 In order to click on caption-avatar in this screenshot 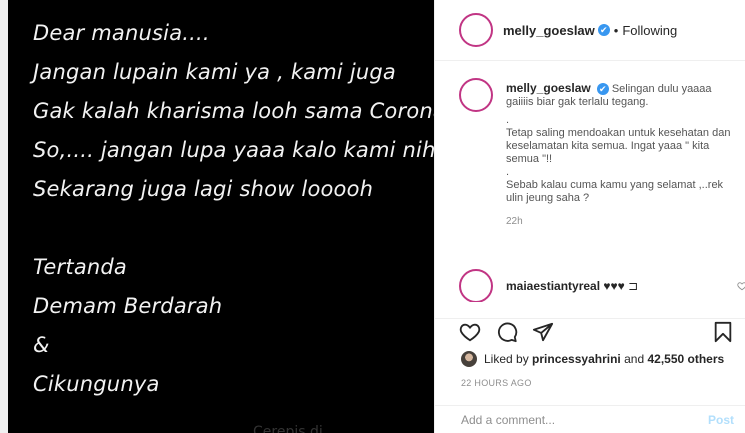, I will do `click(476, 95)`.